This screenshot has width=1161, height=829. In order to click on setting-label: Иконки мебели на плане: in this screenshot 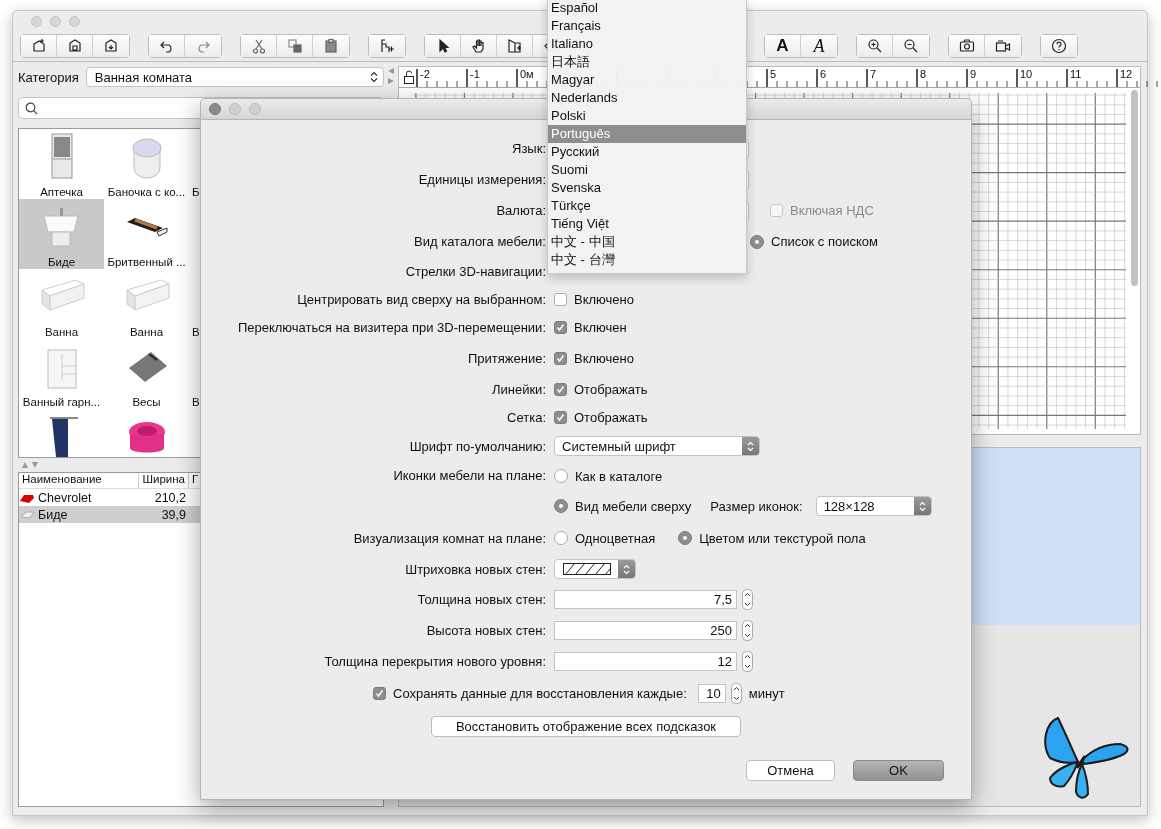, I will do `click(469, 475)`.